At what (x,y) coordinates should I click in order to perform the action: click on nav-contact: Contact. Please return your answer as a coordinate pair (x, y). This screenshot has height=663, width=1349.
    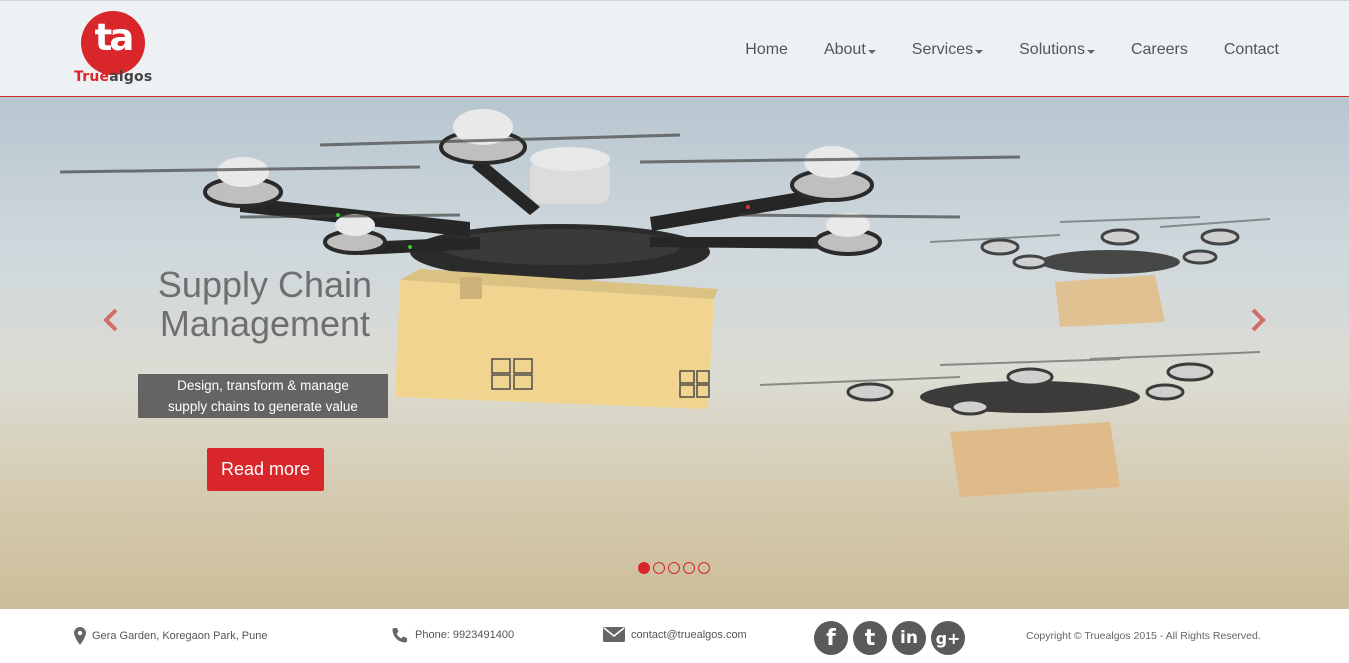
    Looking at the image, I should click on (1251, 50).